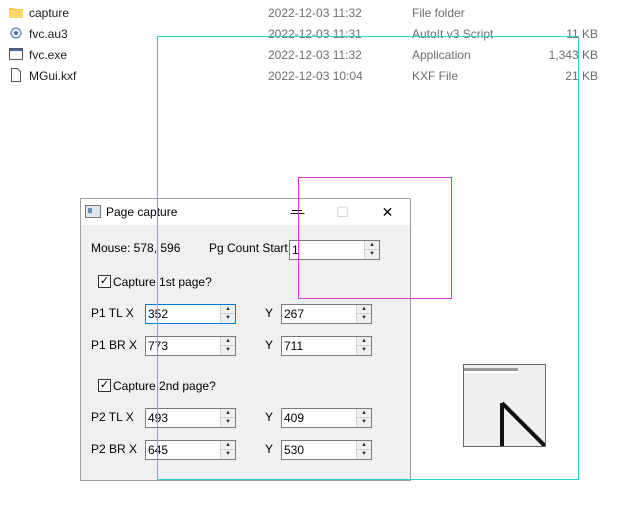  I want to click on file-name: fvc.exe, so click(48, 55).